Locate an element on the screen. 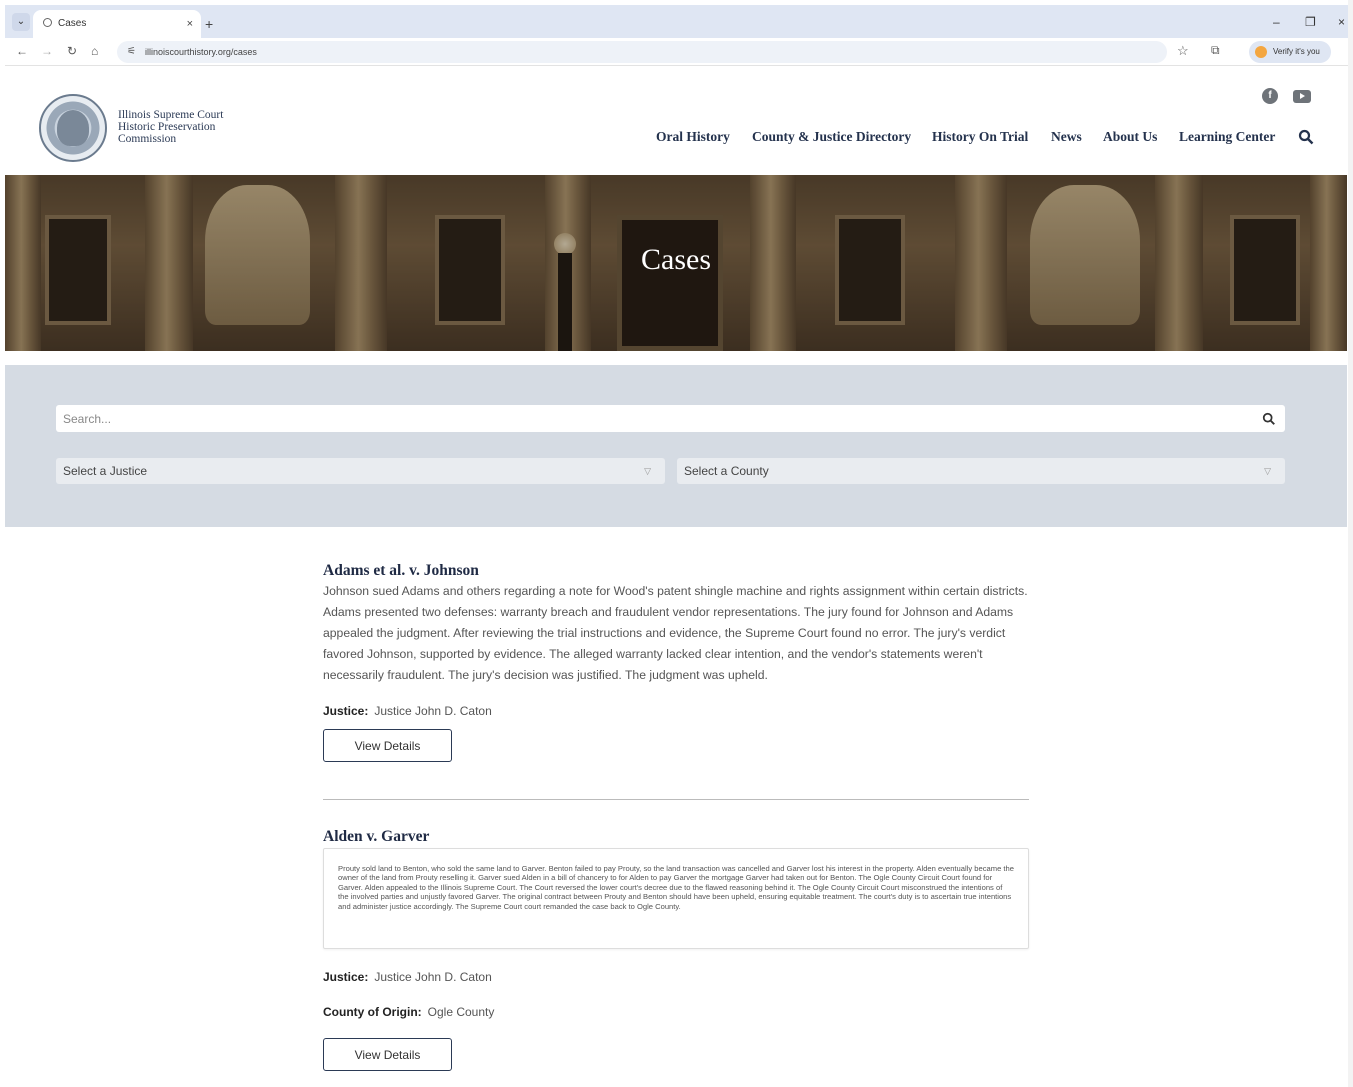 This screenshot has width=1353, height=1087. justice-select: Select a Justice ▽ is located at coordinates (360, 471).